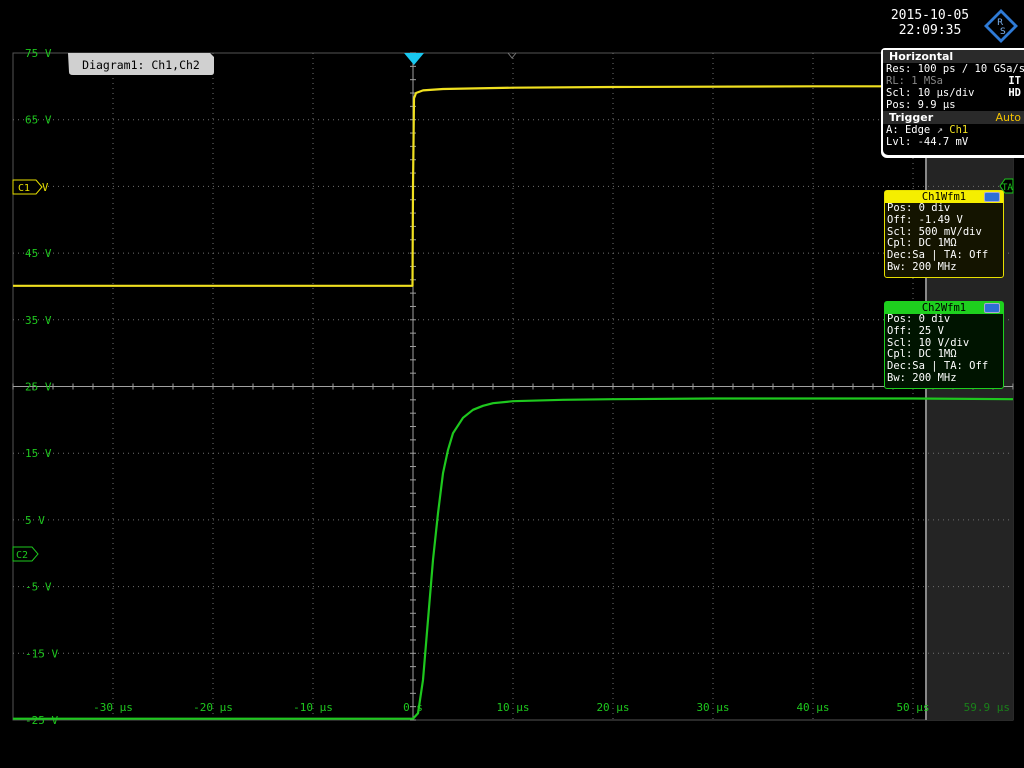 The image size is (1024, 768). I want to click on diagram-tab: Diagram1: Ch1,Ch2, so click(141, 64).